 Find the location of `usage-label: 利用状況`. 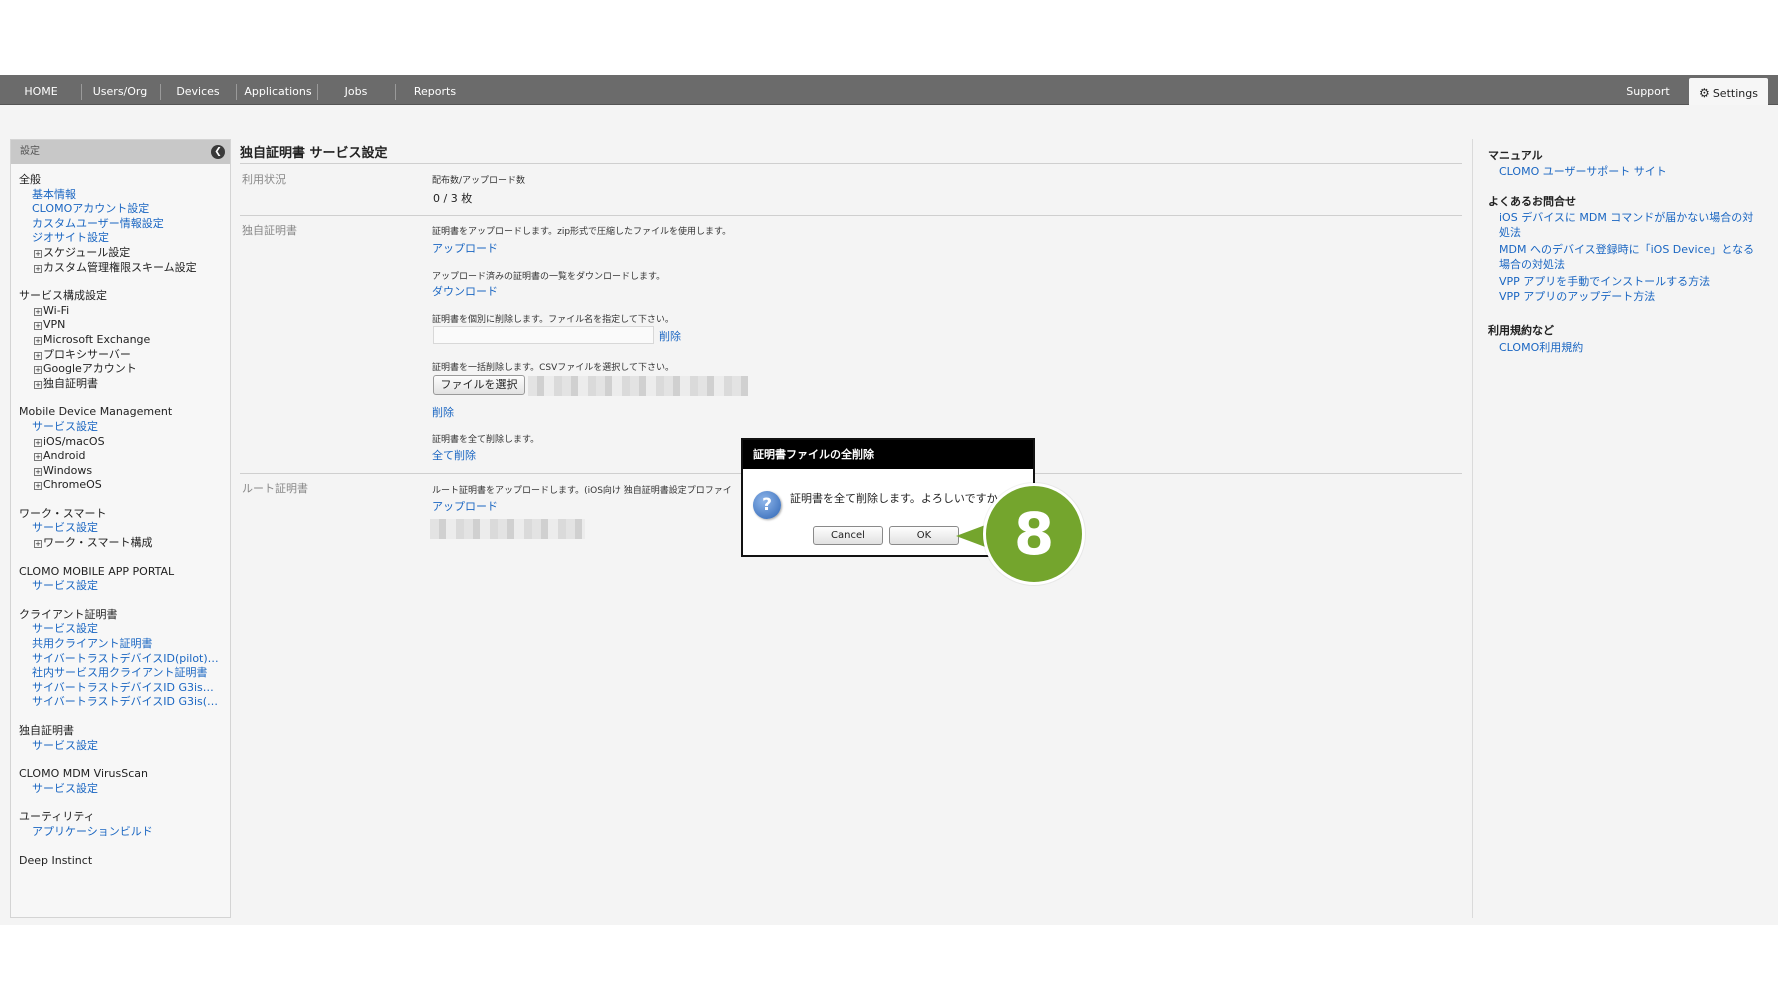

usage-label: 利用状況 is located at coordinates (264, 179).